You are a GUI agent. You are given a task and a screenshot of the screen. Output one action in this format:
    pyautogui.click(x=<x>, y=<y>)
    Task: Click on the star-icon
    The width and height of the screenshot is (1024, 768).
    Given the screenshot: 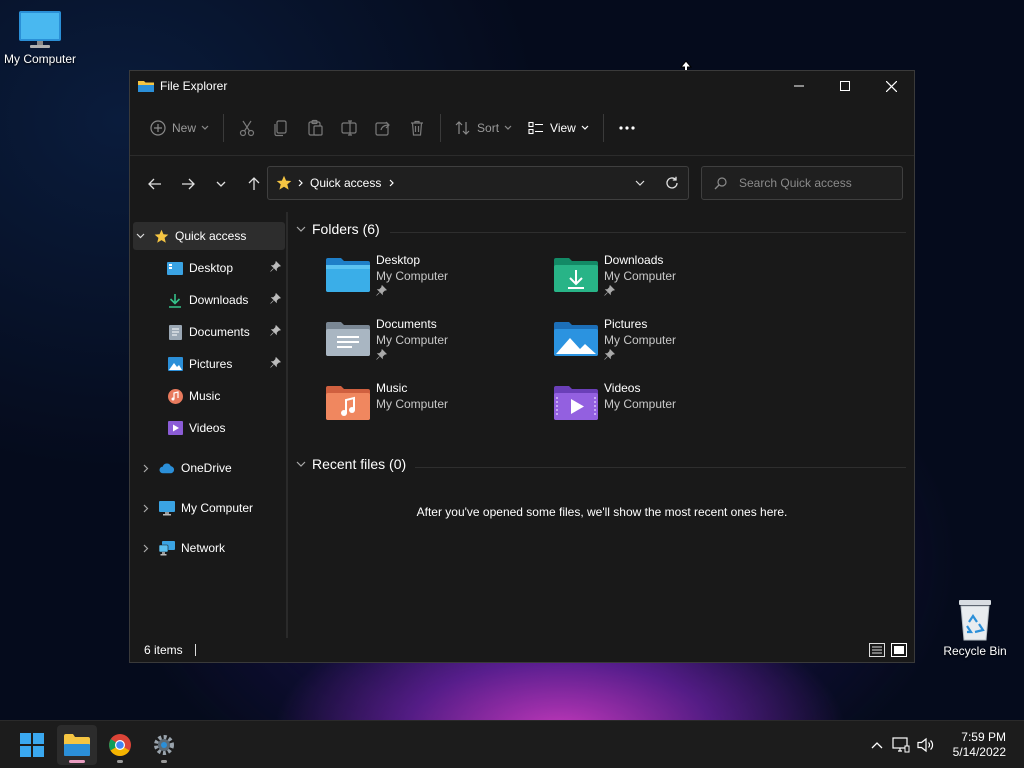 What is the action you would take?
    pyautogui.click(x=161, y=236)
    